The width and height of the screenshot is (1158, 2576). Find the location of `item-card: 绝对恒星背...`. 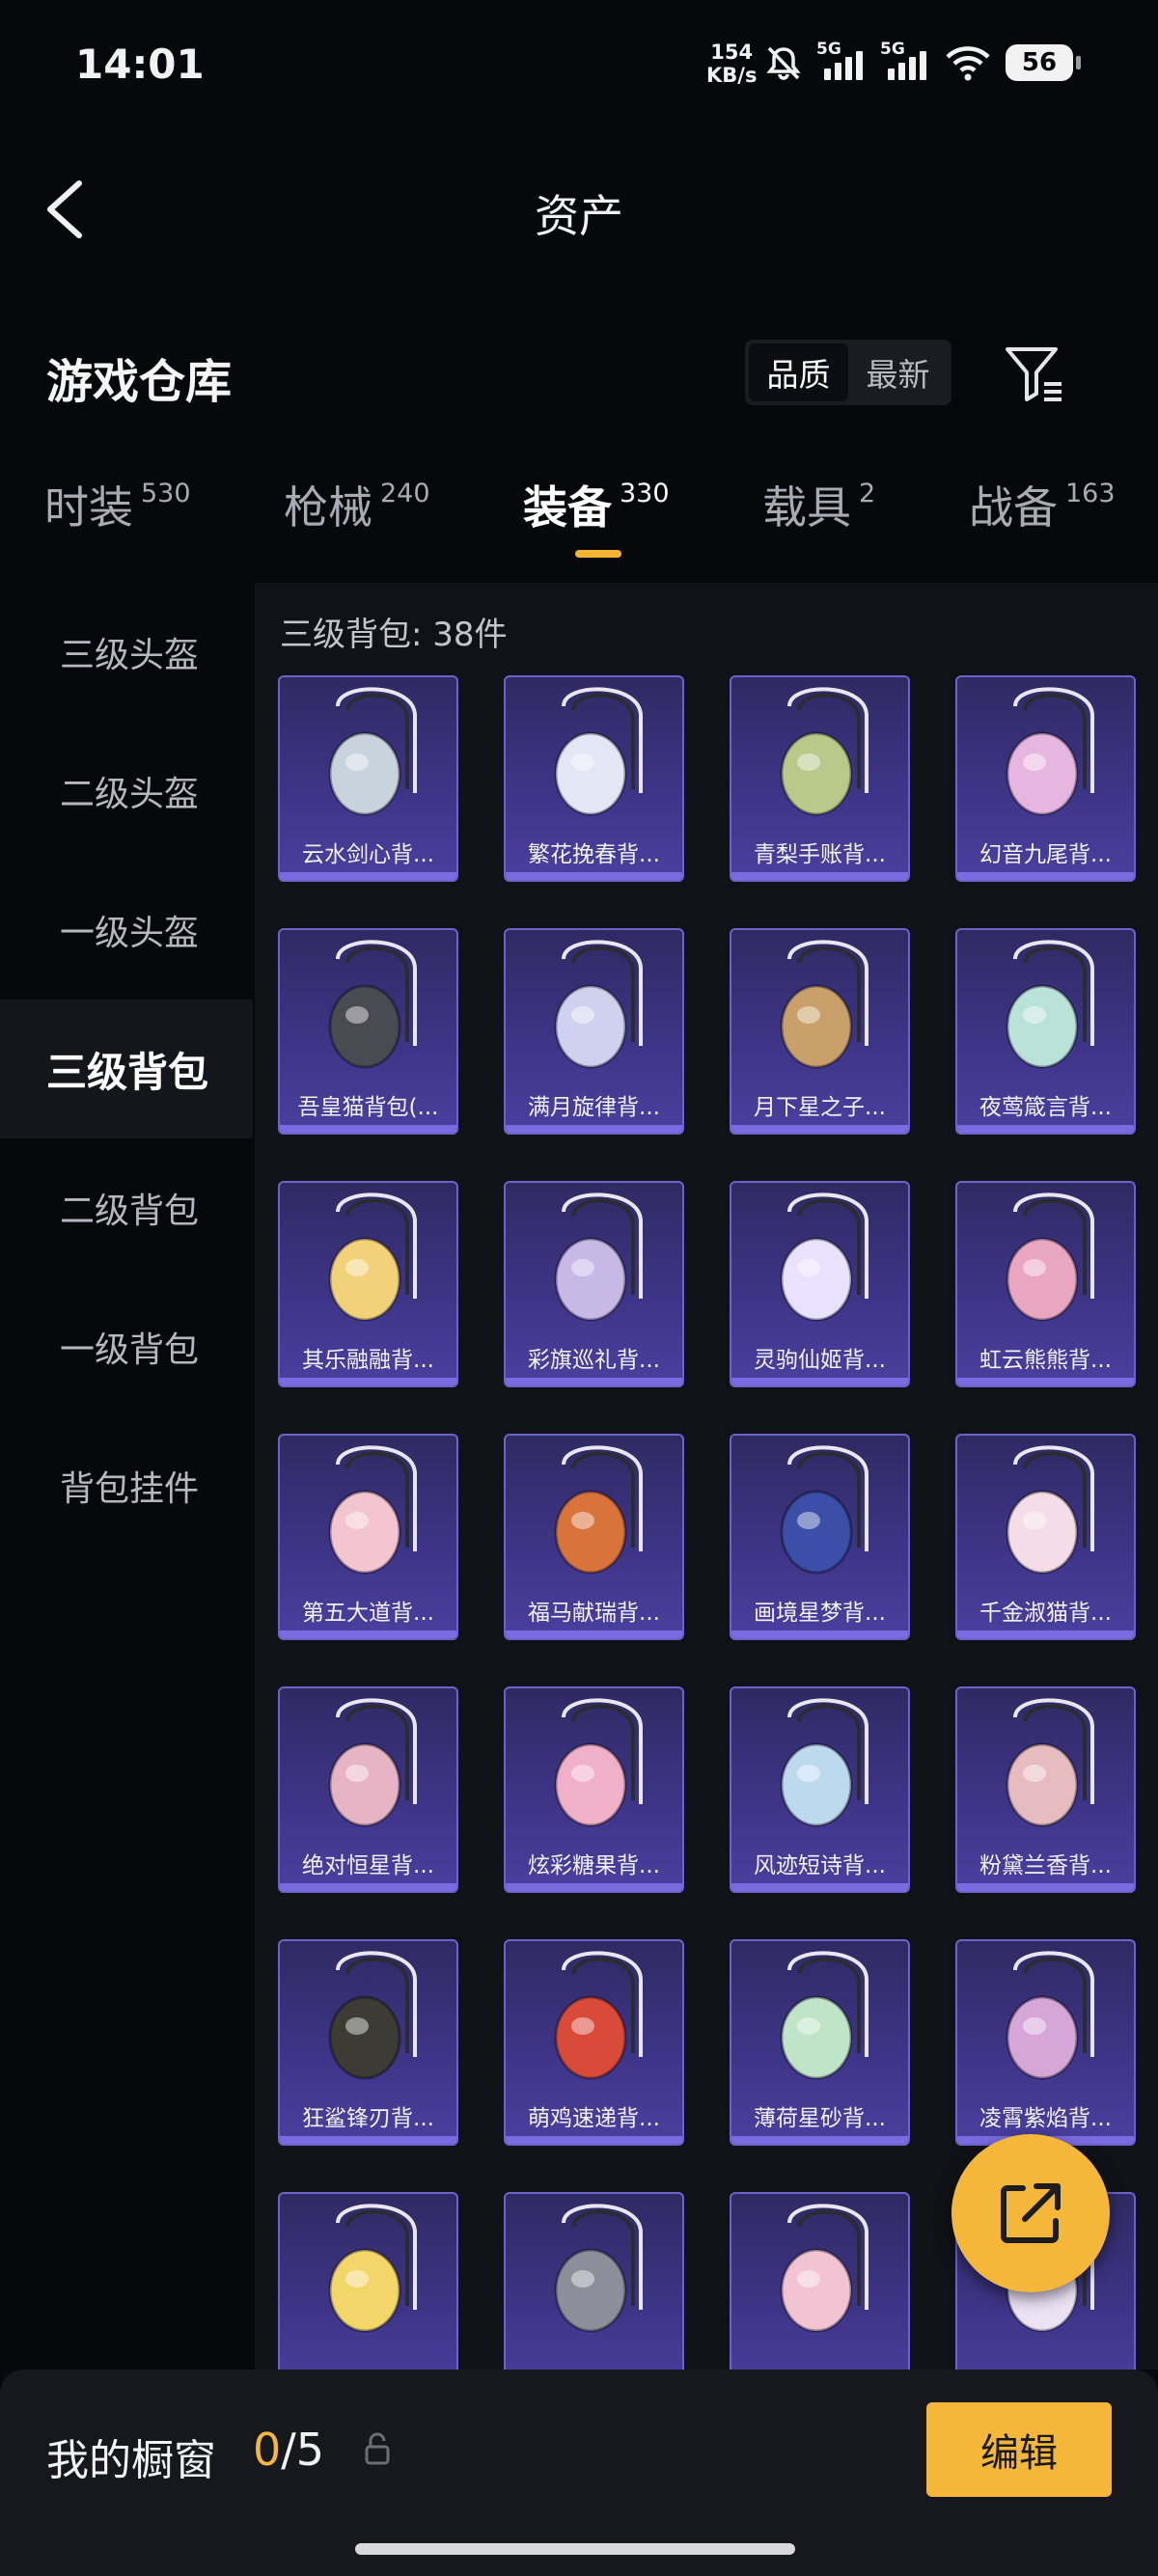

item-card: 绝对恒星背... is located at coordinates (368, 1789).